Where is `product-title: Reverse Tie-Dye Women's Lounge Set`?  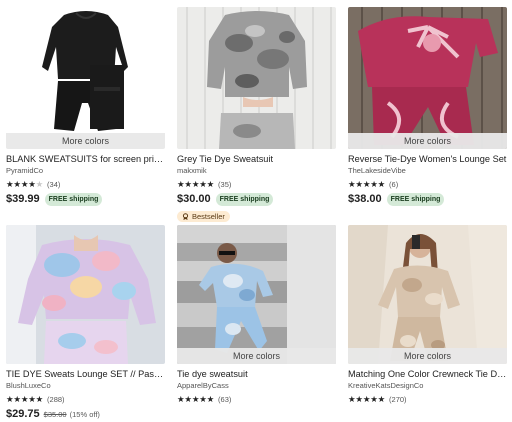
product-title: Reverse Tie-Dye Women's Lounge Set is located at coordinates (427, 159).